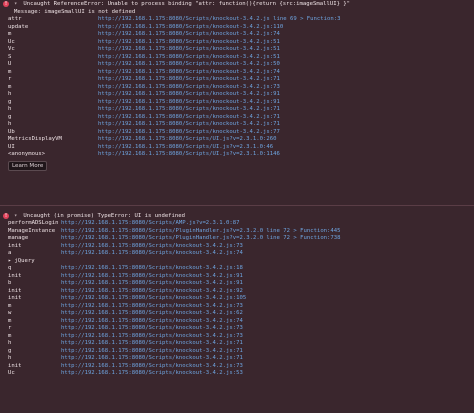 The image size is (474, 413). I want to click on stack-frame-function: attr, so click(15, 19).